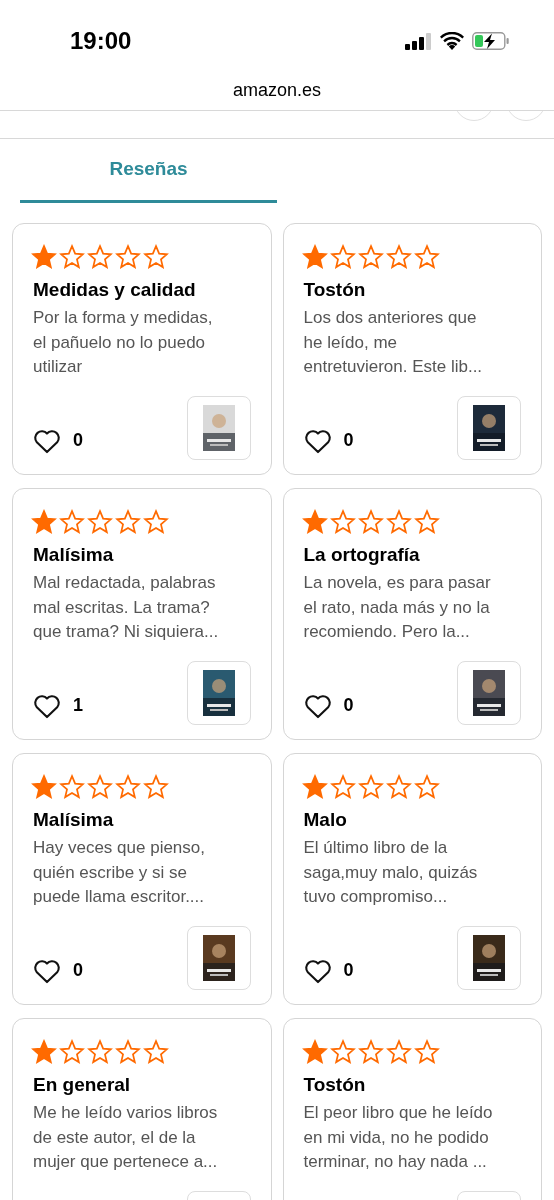  I want to click on review-title: Medidas y calidad, so click(115, 290).